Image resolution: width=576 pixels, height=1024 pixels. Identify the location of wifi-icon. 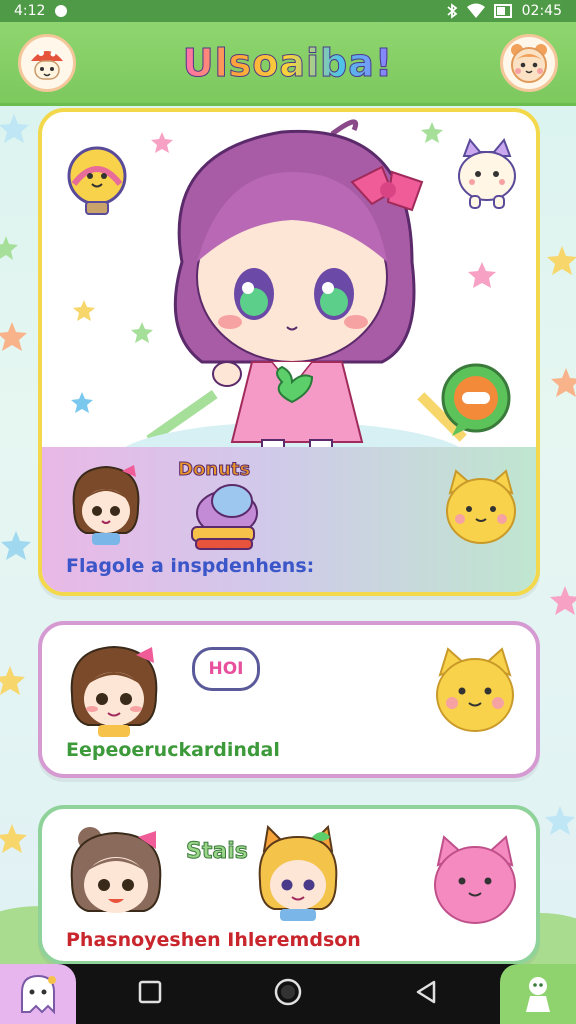
(476, 11).